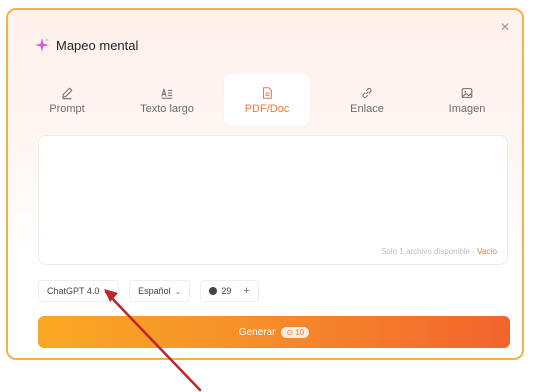 Image resolution: width=533 pixels, height=392 pixels. I want to click on generation-controls: ChatGPT 4.0 ⌄ Español ⌄ 29 +, so click(148, 291).